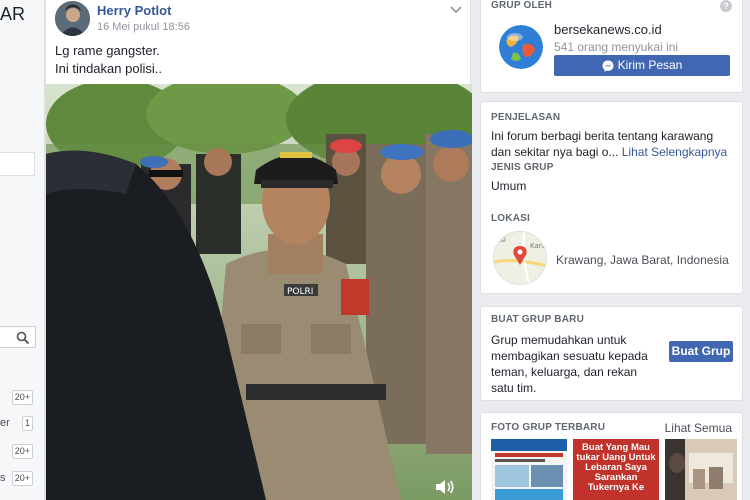 Image resolution: width=750 pixels, height=500 pixels. I want to click on description-heading: PENJELASAN, so click(526, 117).